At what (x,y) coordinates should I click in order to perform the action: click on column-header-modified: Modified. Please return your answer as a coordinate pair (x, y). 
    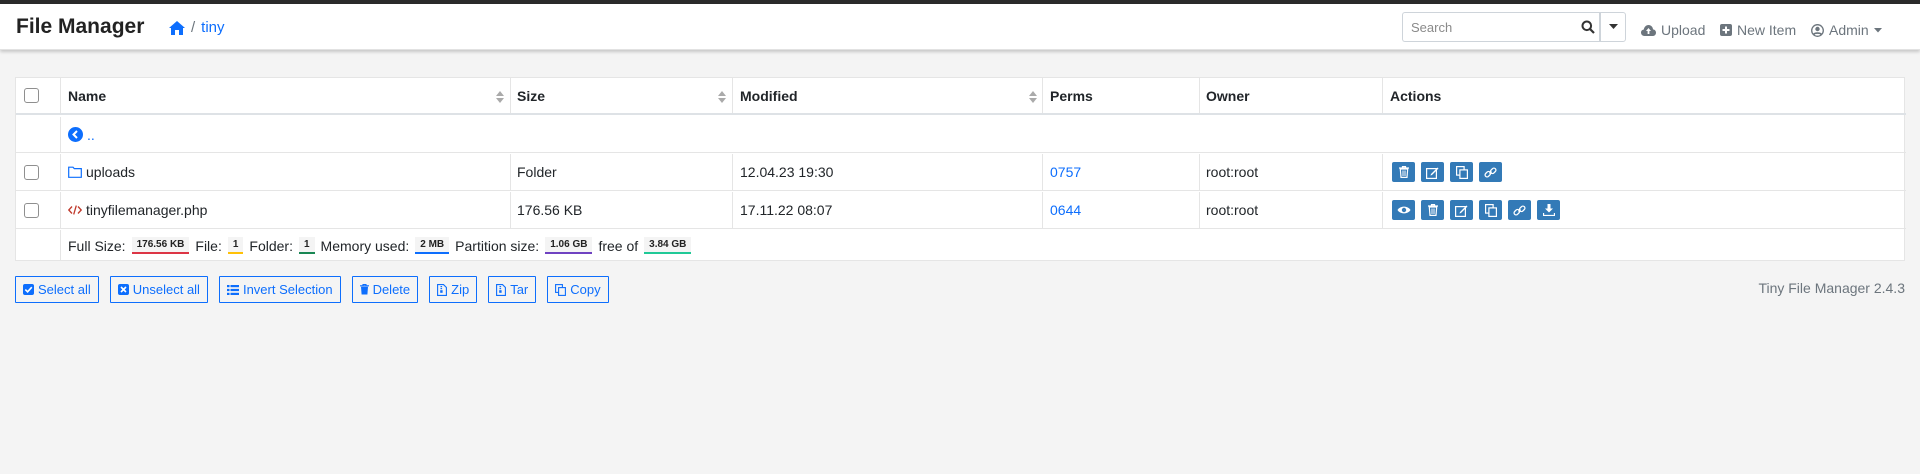
    Looking at the image, I should click on (769, 95).